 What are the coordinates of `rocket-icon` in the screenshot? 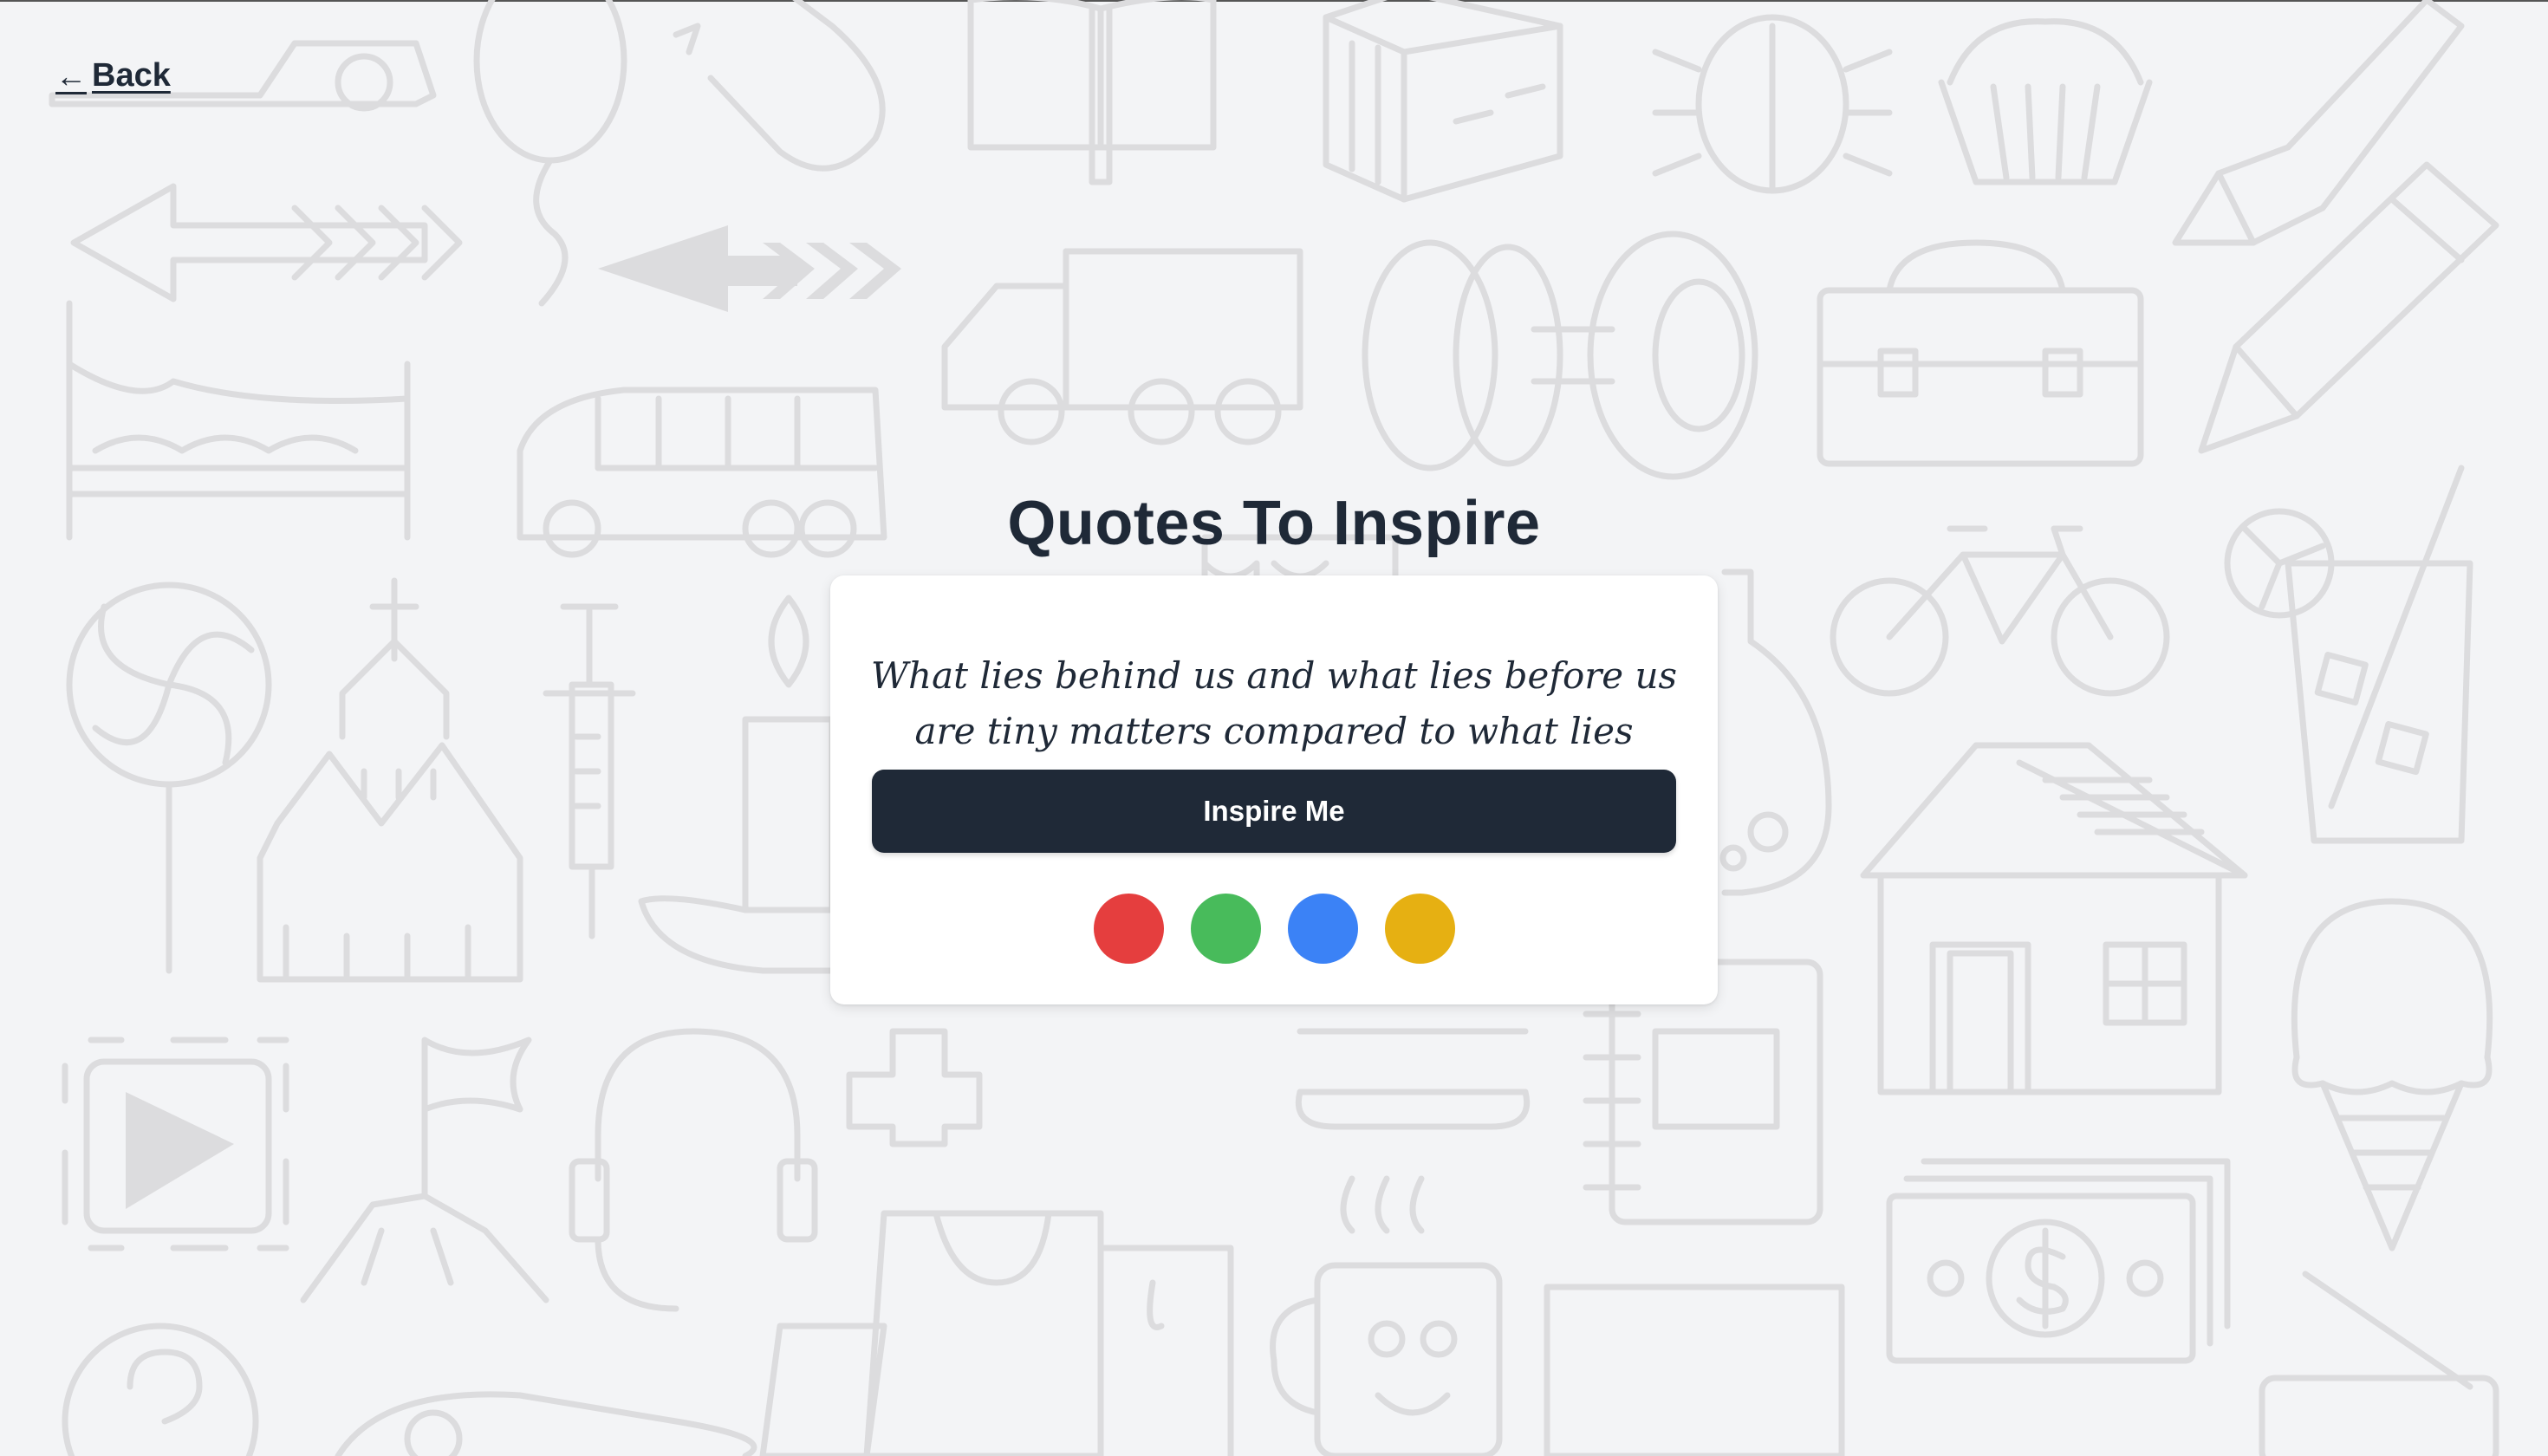 It's located at (546, 1423).